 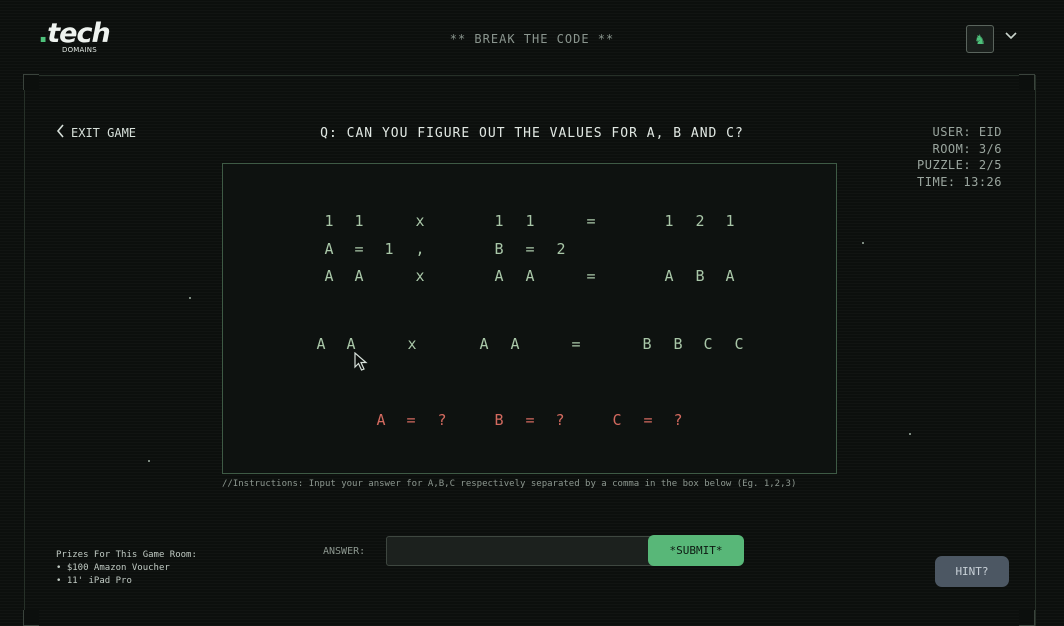 I want to click on avatar: ♞, so click(x=980, y=39).